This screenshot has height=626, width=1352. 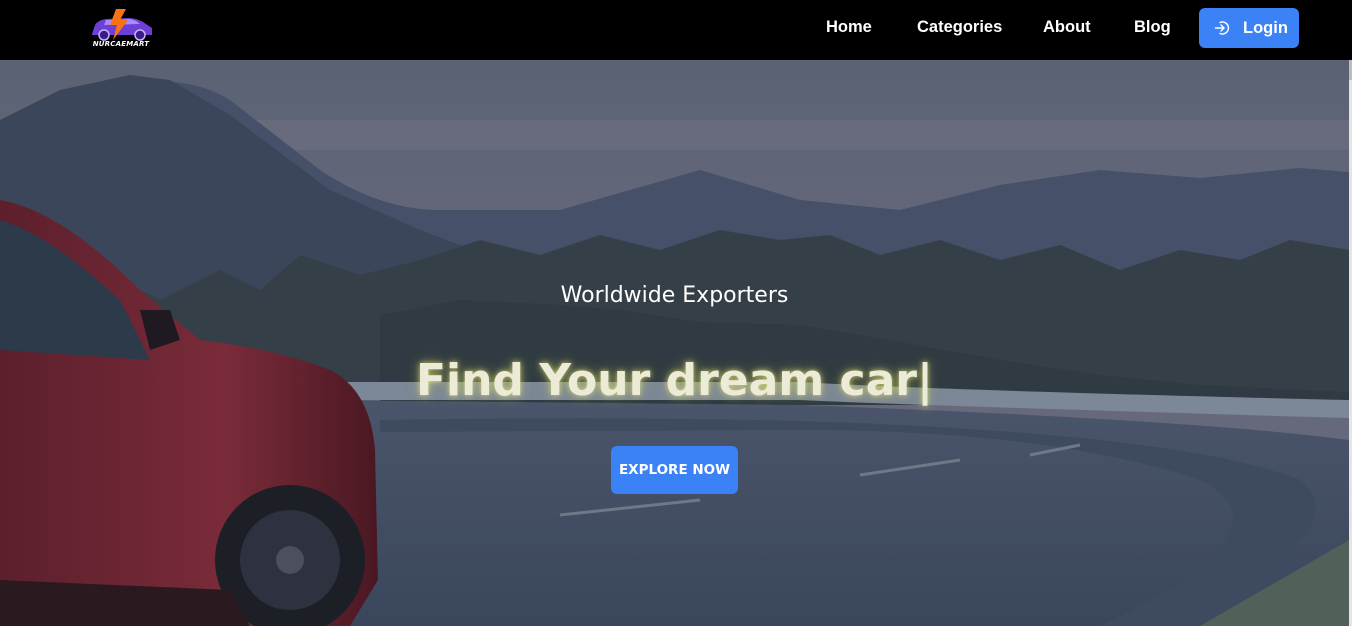 What do you see at coordinates (1222, 28) in the screenshot?
I see `sign-in-icon` at bounding box center [1222, 28].